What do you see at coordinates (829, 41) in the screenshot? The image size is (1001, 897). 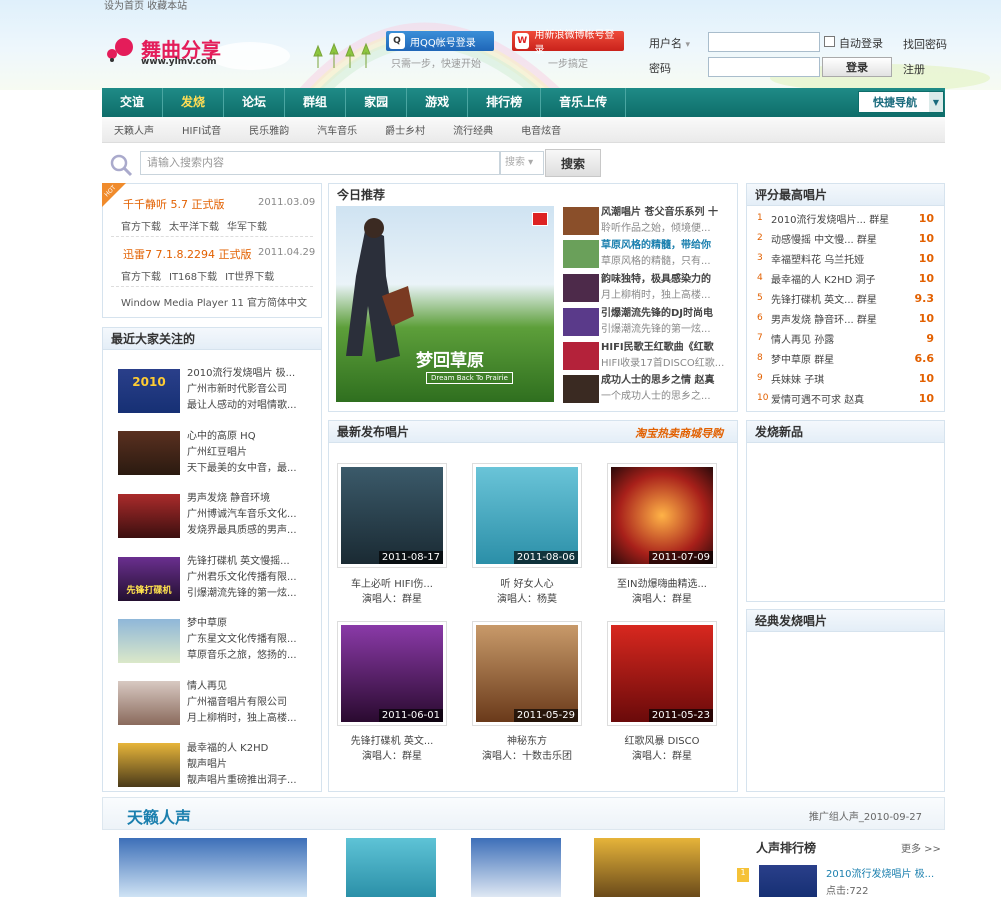 I see `auto-login-checkbox` at bounding box center [829, 41].